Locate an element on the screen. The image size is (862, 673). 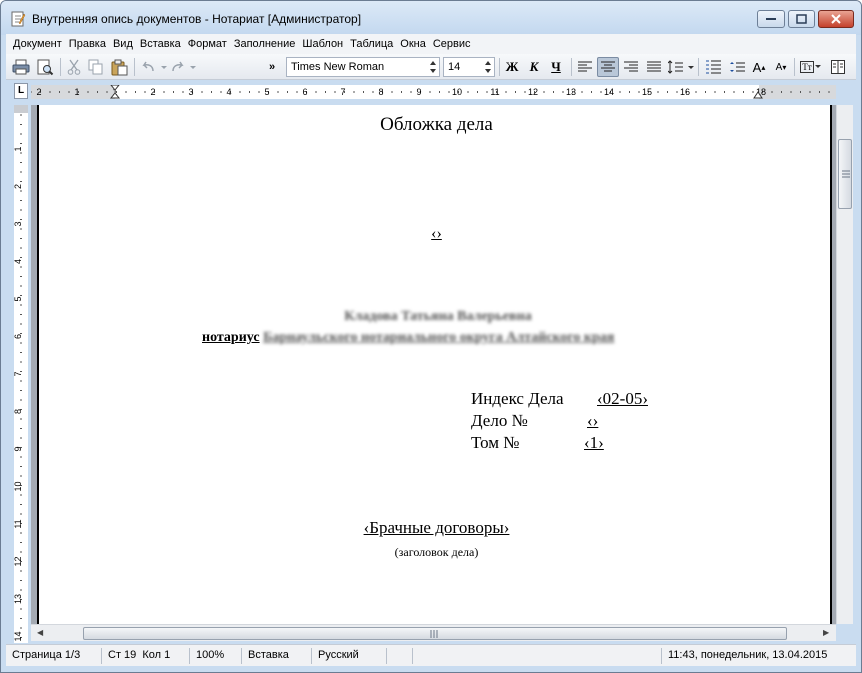
grow-font-button: A ▴ is located at coordinates (759, 67).